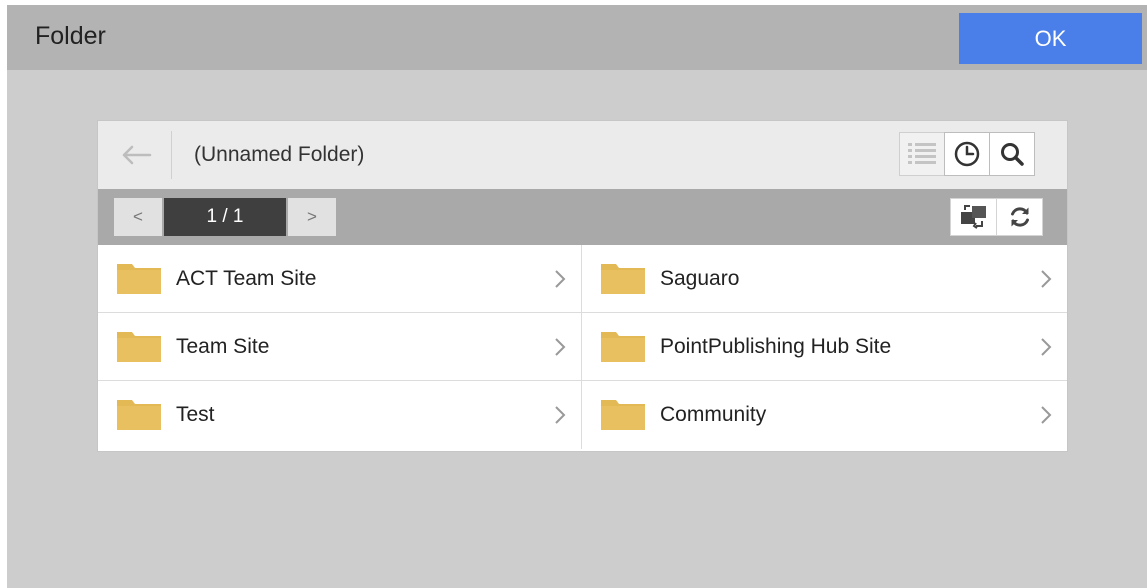  What do you see at coordinates (824, 415) in the screenshot?
I see `folder-item: Community` at bounding box center [824, 415].